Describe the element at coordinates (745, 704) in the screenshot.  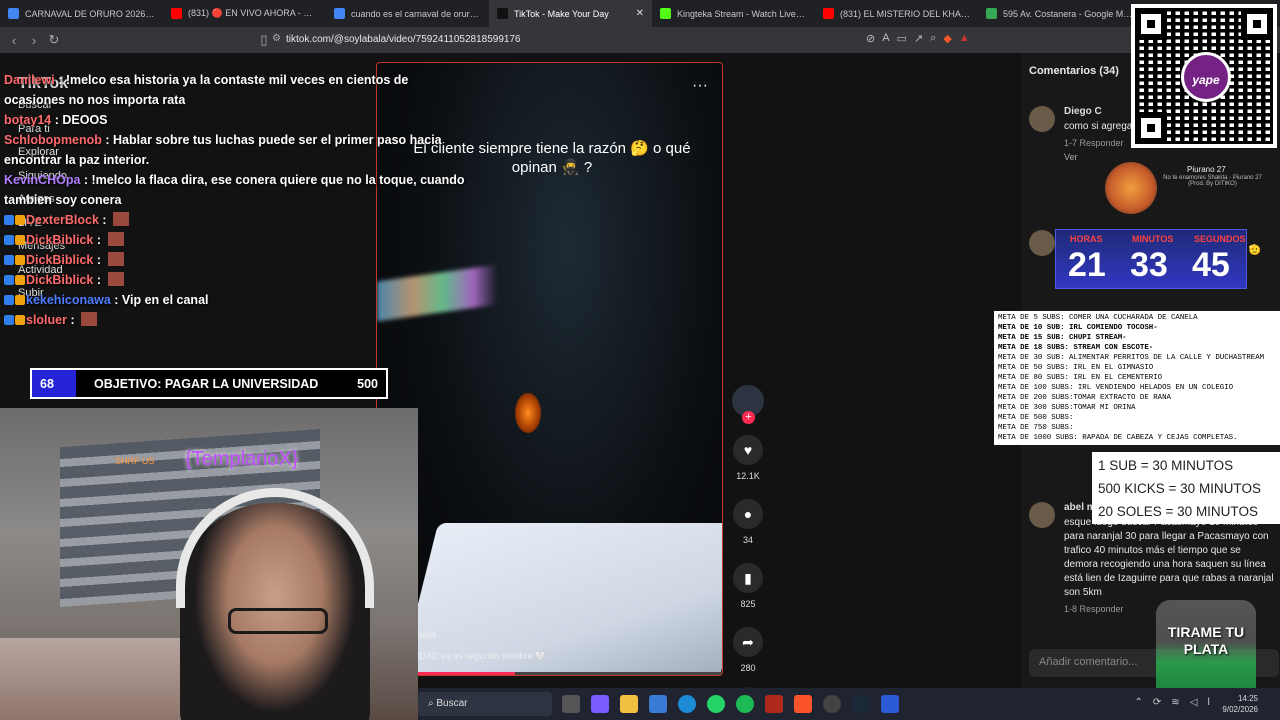
I see `spotify-icon` at that location.